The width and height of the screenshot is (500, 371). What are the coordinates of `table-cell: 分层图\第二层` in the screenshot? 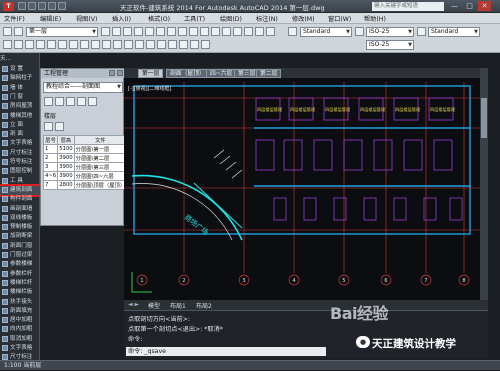 It's located at (100, 158).